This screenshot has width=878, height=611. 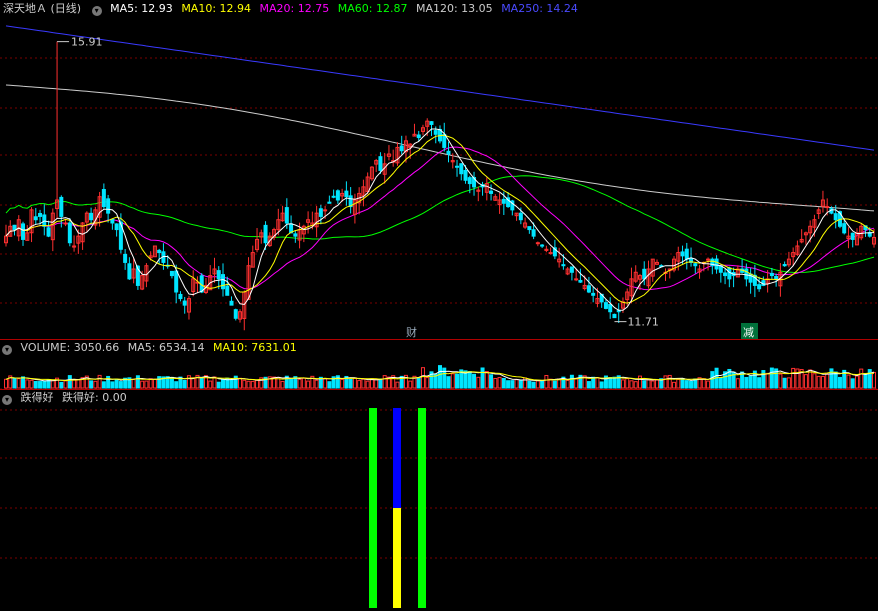 What do you see at coordinates (254, 347) in the screenshot?
I see `legend-vol-ma10: MA10: 7631.01` at bounding box center [254, 347].